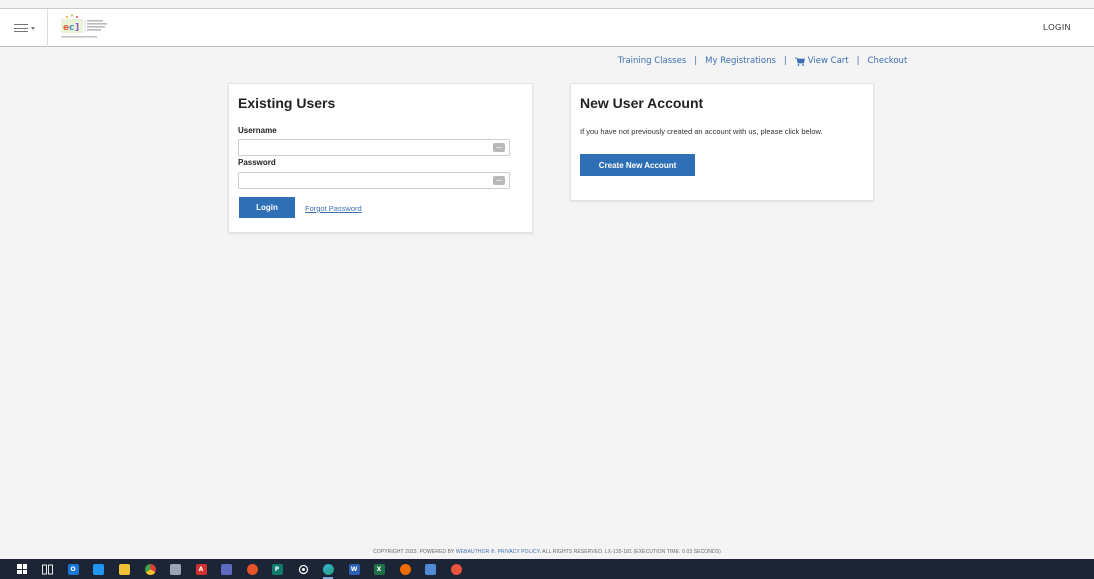 The width and height of the screenshot is (1094, 579). Describe the element at coordinates (888, 61) in the screenshot. I see `nav-checkout: Checkout` at that location.